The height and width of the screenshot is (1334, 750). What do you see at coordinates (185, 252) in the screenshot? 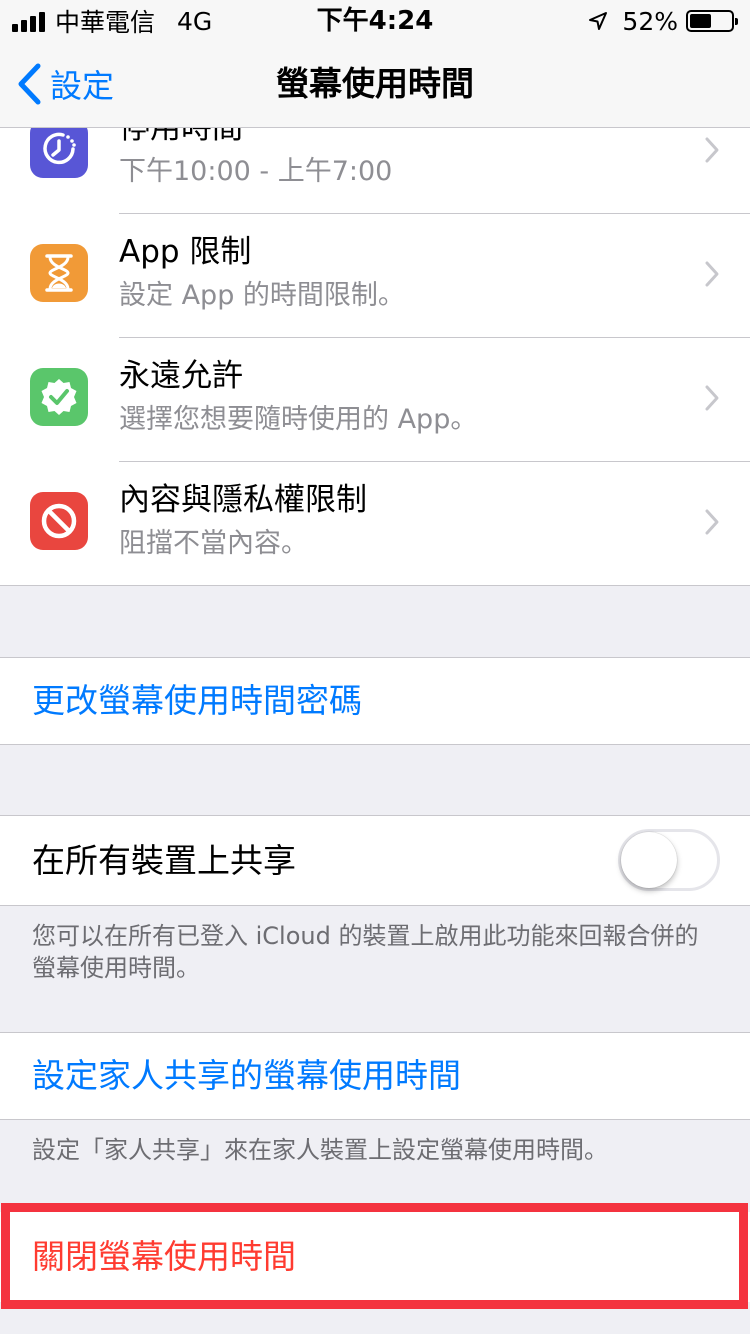
I see `row-title: App 限制` at bounding box center [185, 252].